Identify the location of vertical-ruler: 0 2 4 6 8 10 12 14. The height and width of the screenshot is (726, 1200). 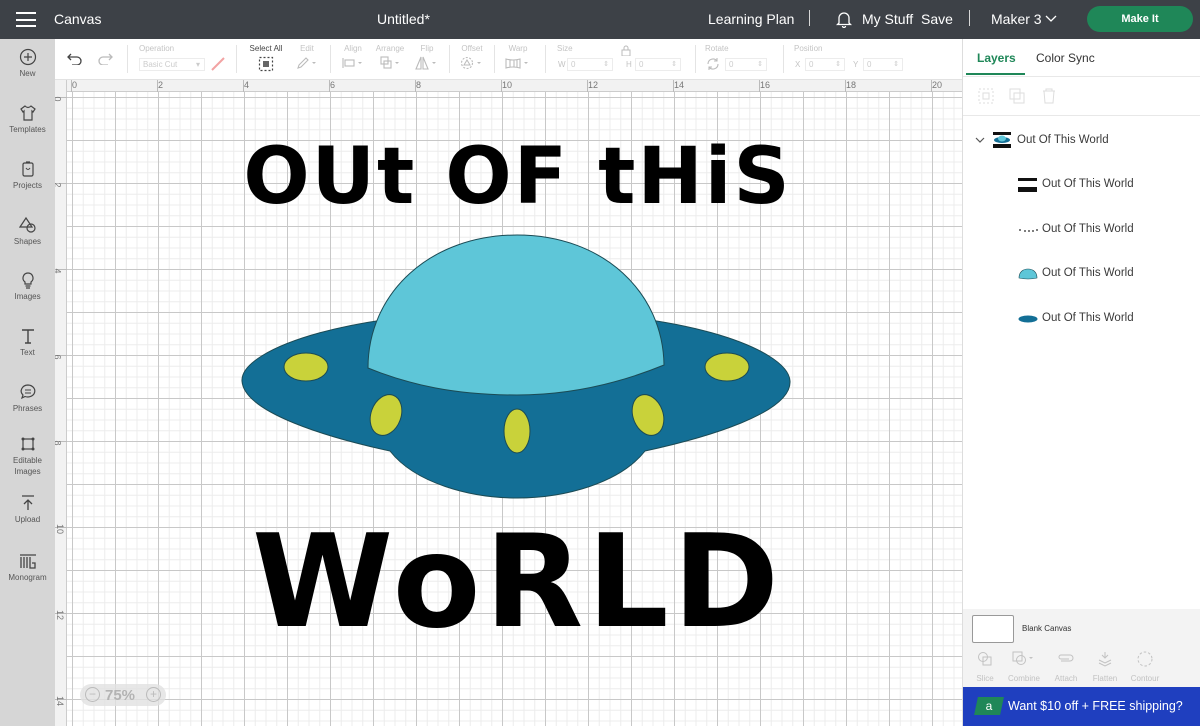
(61, 403).